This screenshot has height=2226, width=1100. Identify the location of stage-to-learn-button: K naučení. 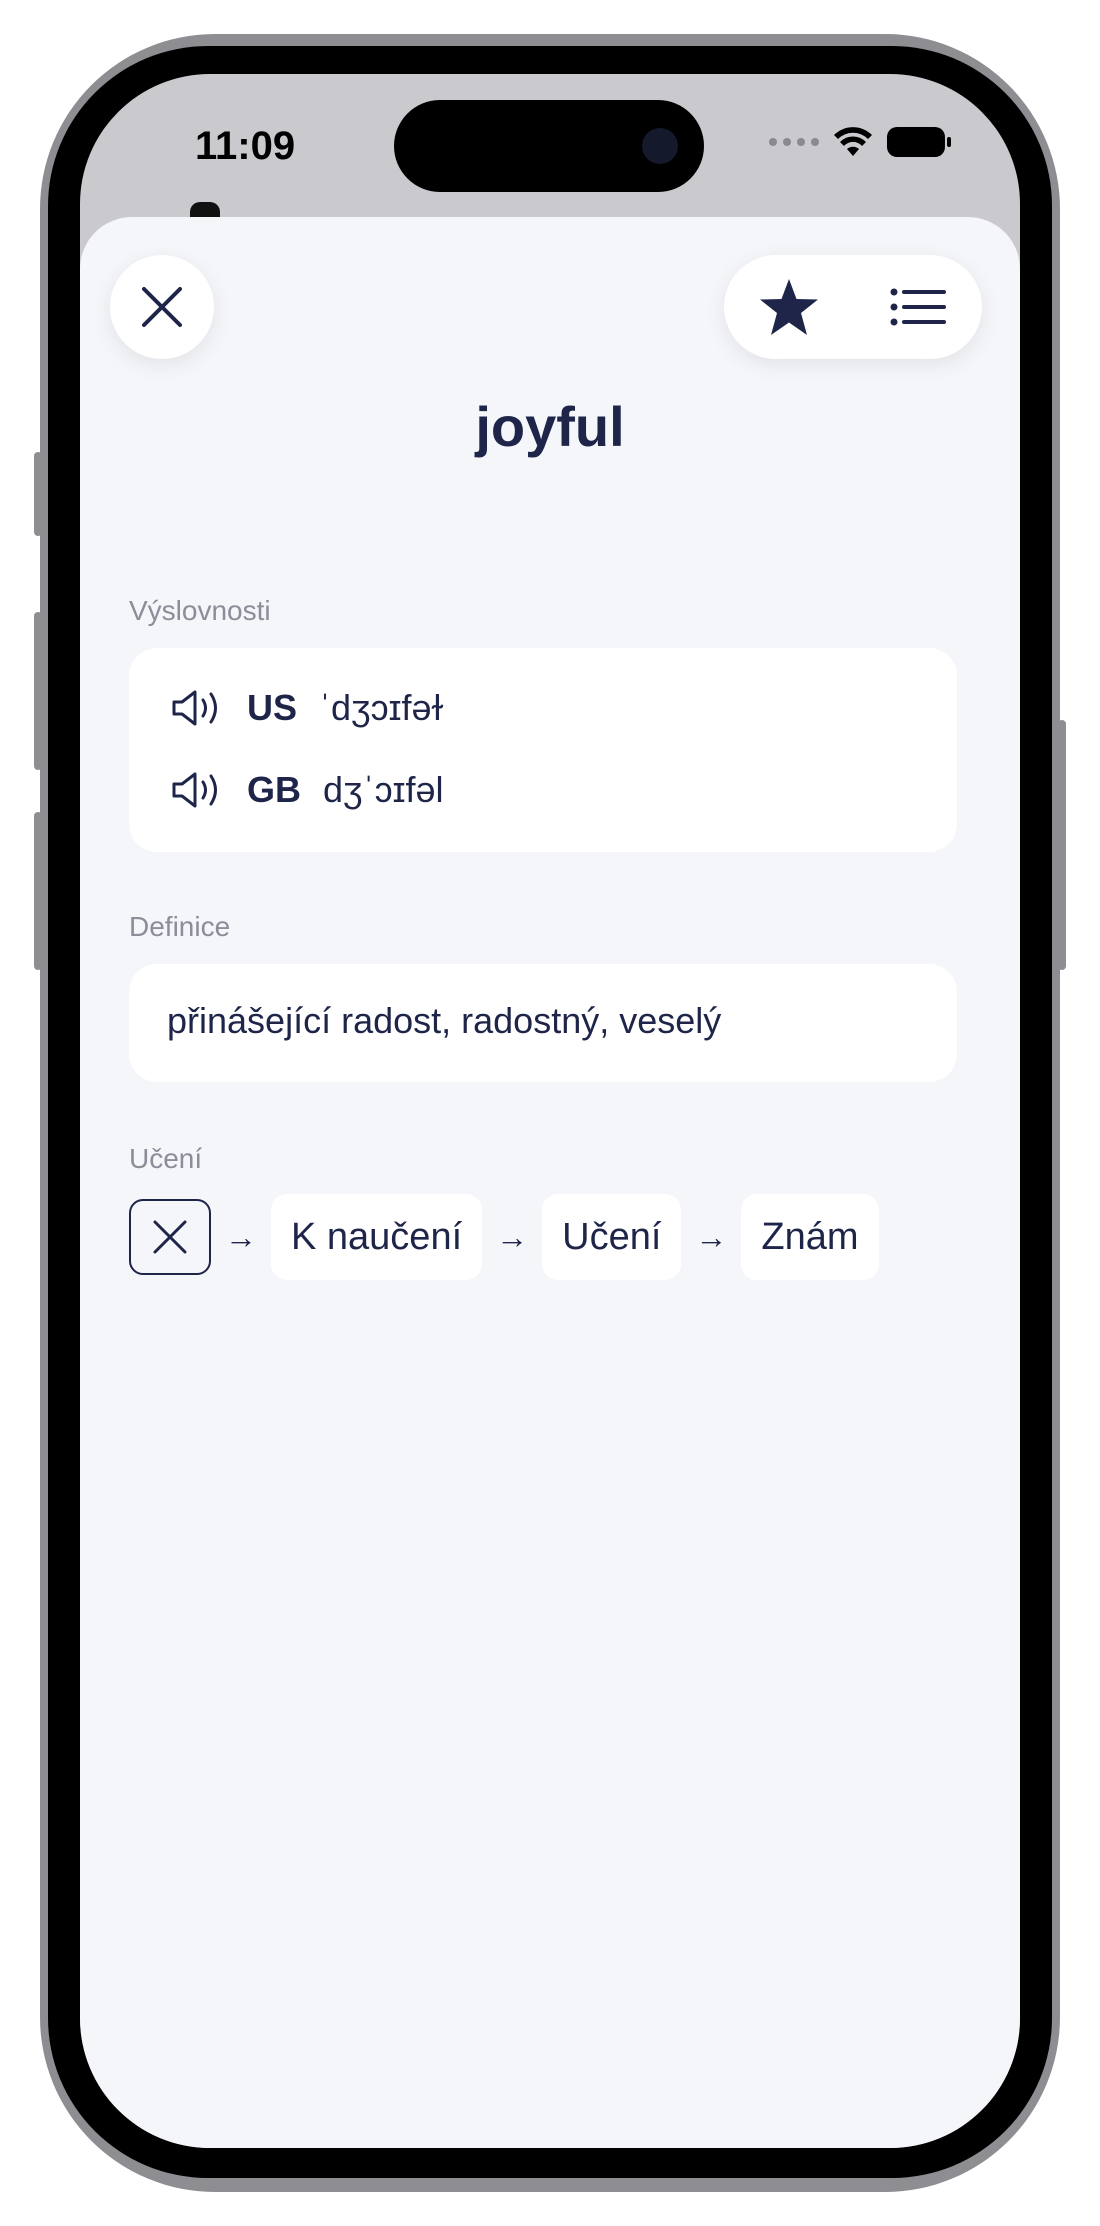
(377, 1237).